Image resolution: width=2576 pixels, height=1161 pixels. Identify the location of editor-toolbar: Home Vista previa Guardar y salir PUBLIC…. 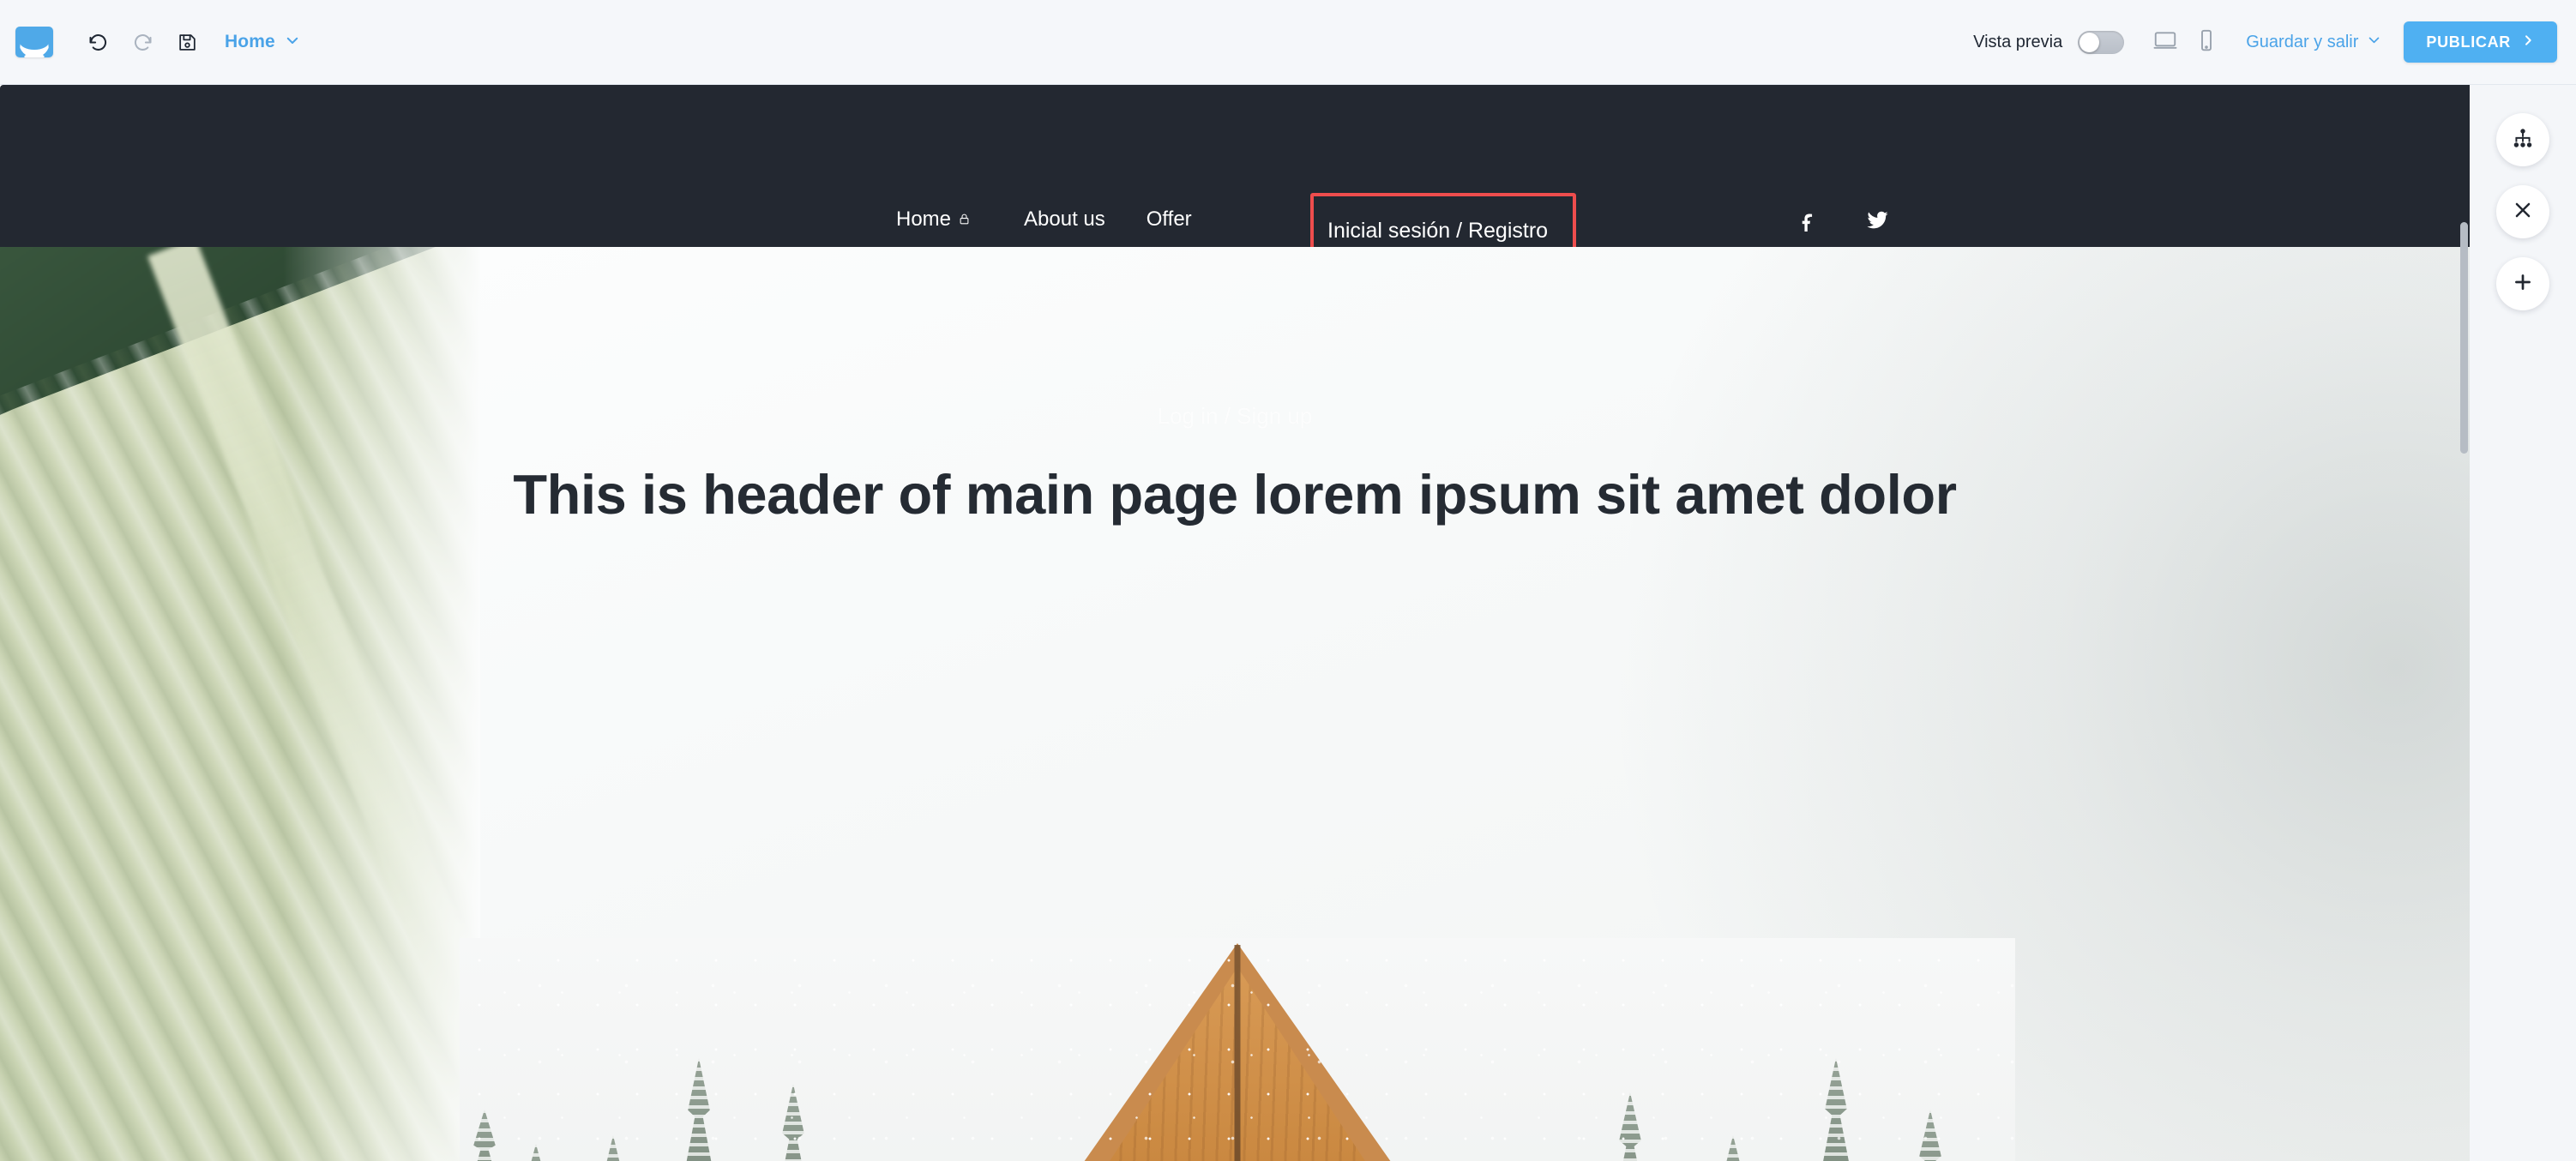
(1288, 43).